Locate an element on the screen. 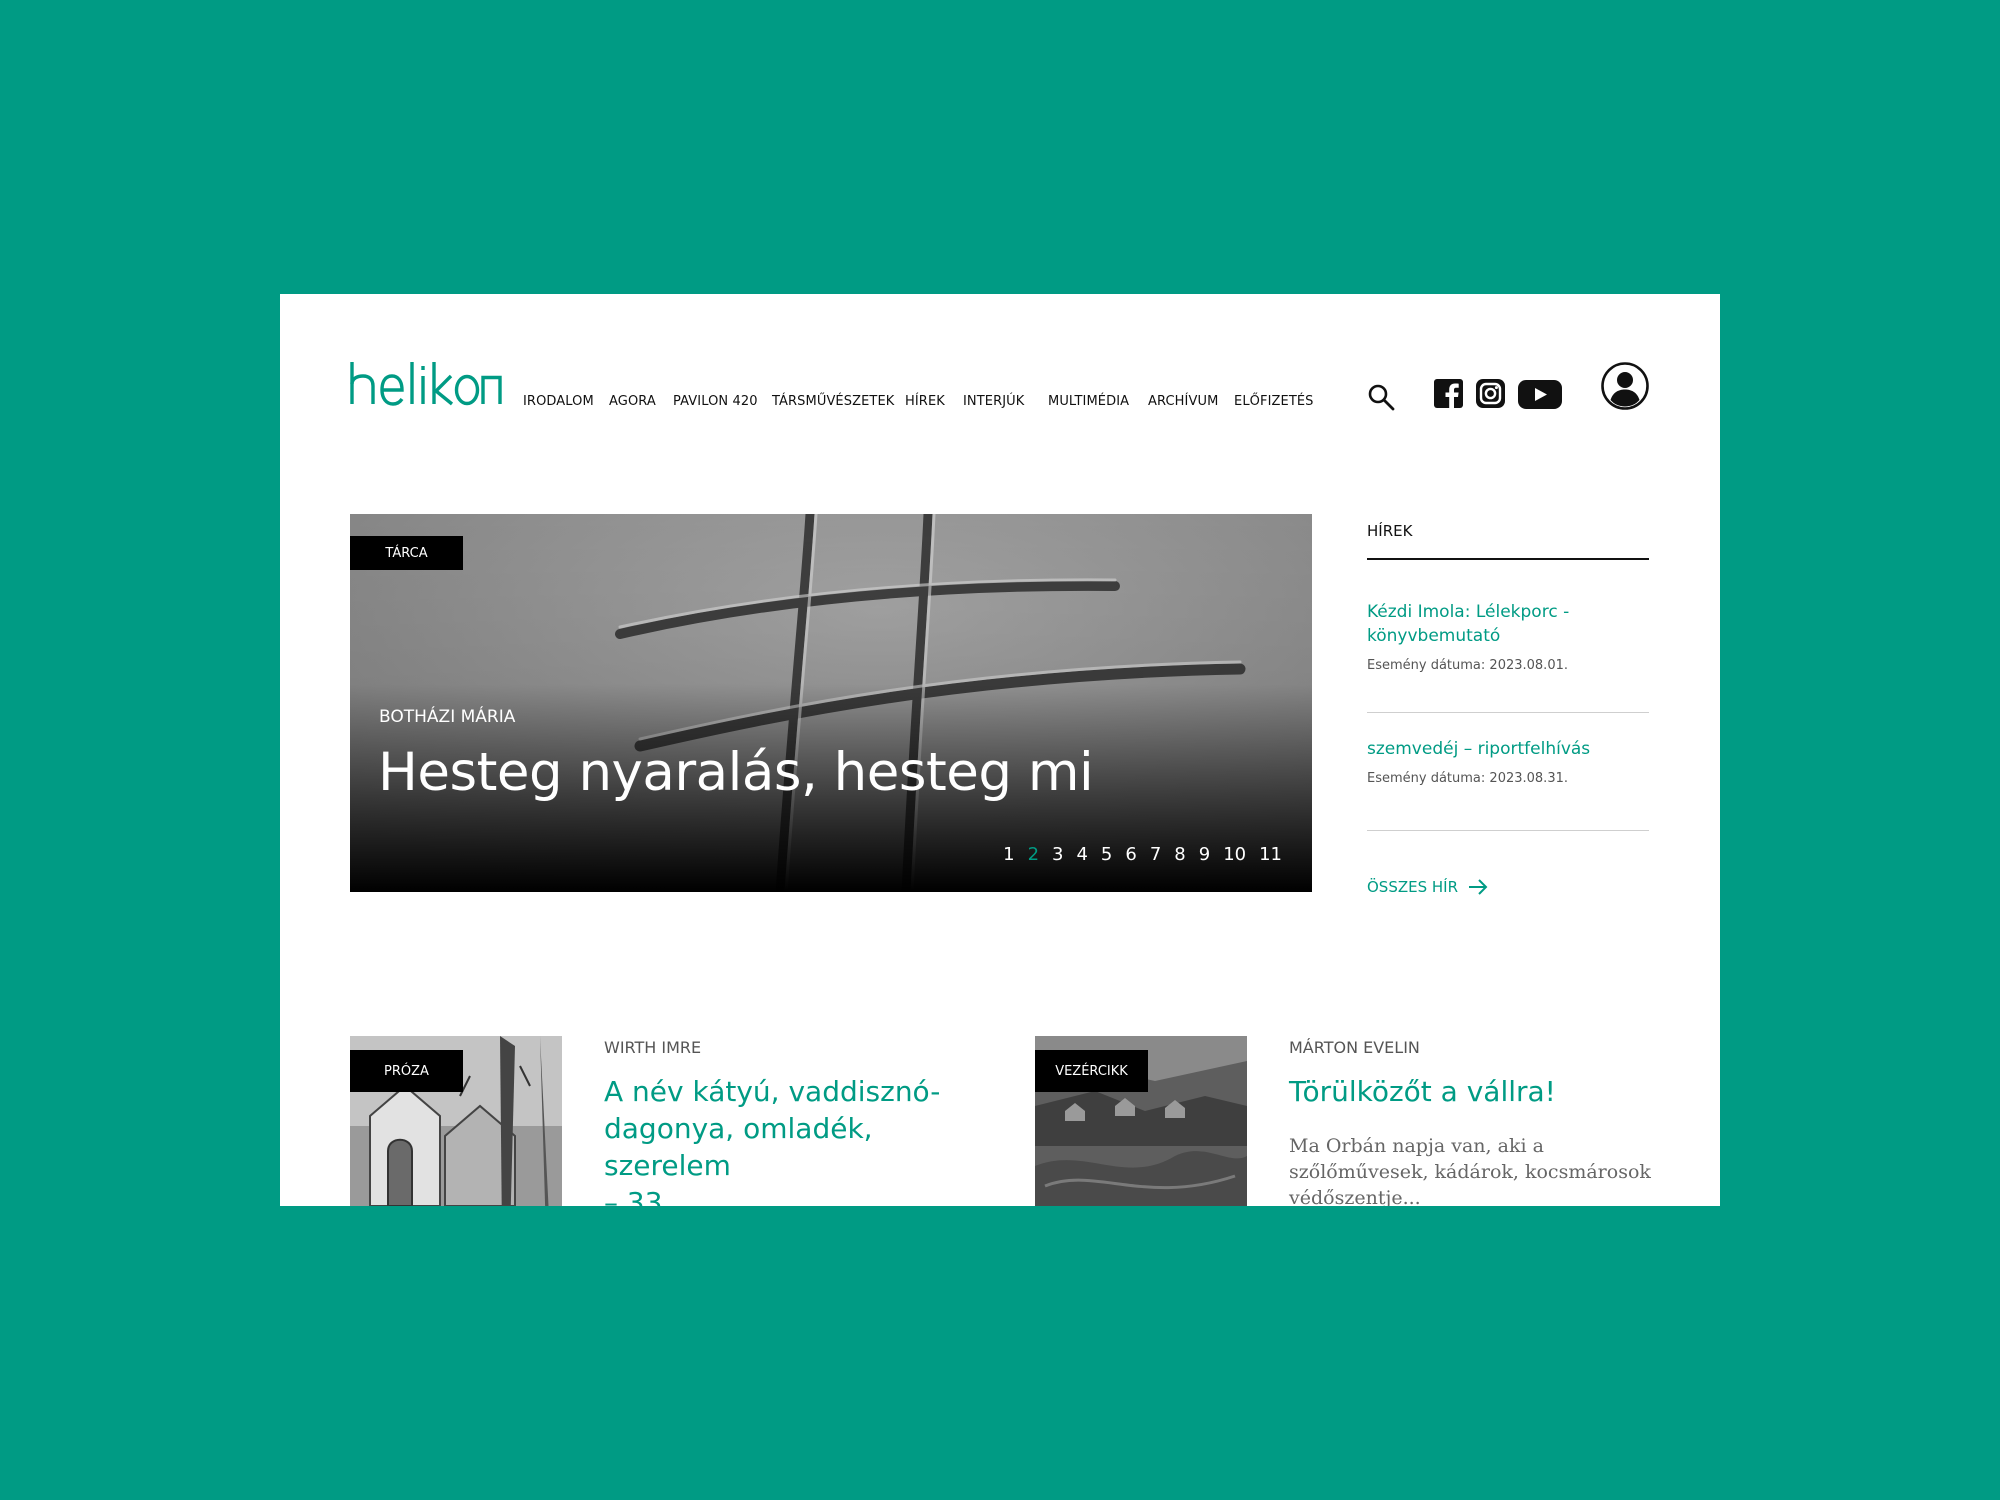 The height and width of the screenshot is (1500, 2000). nav-item-irodalom: IRODALOM is located at coordinates (558, 401).